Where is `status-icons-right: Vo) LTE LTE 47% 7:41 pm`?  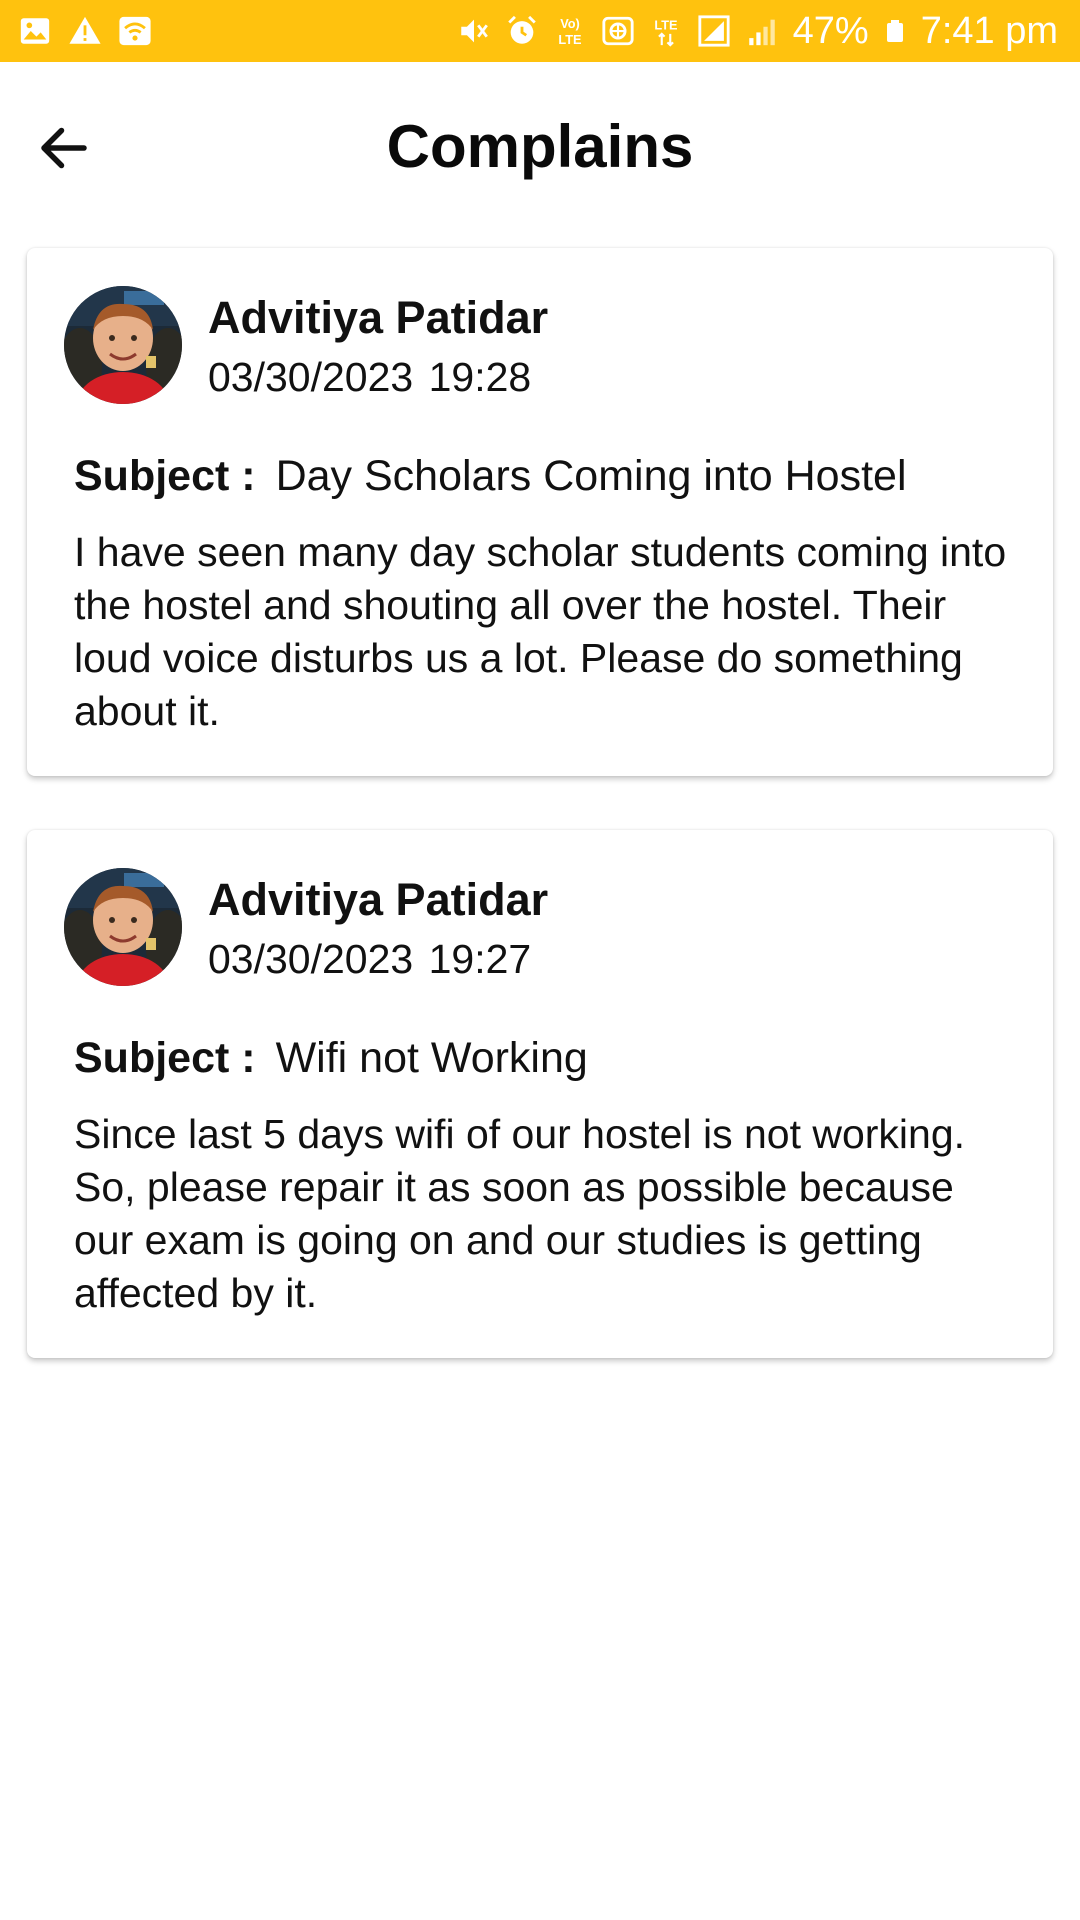 status-icons-right: Vo) LTE LTE 47% 7:41 pm is located at coordinates (757, 31).